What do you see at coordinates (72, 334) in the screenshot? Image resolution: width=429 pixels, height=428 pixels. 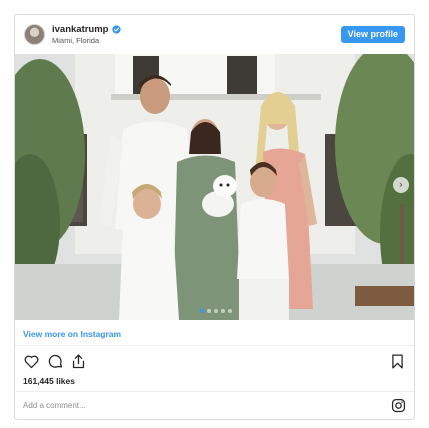 I see `view-more-link: View more on Instagram` at bounding box center [72, 334].